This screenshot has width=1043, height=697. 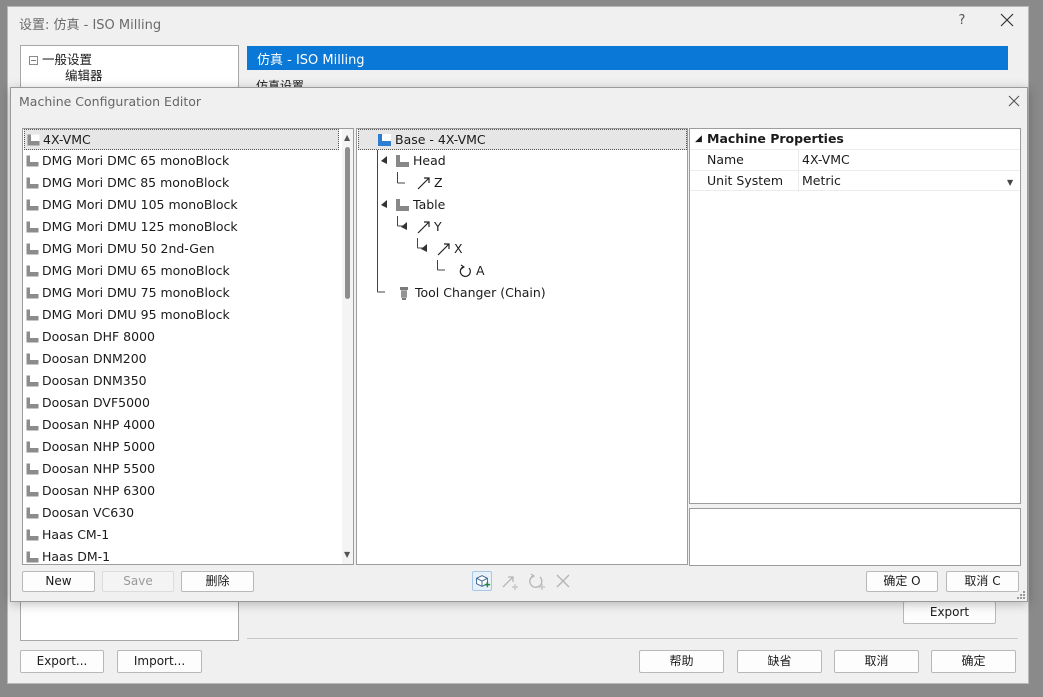 What do you see at coordinates (698, 139) in the screenshot?
I see `collapse-icon: ◢` at bounding box center [698, 139].